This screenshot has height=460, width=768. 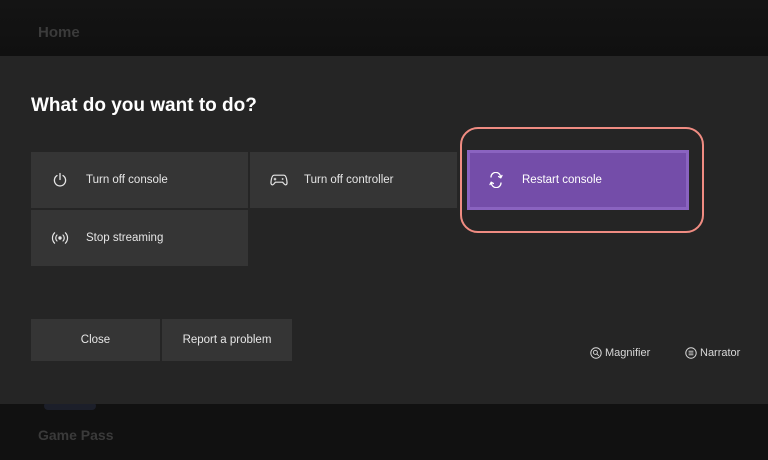 What do you see at coordinates (349, 180) in the screenshot?
I see `turn-off-controller-label: Turn off controller` at bounding box center [349, 180].